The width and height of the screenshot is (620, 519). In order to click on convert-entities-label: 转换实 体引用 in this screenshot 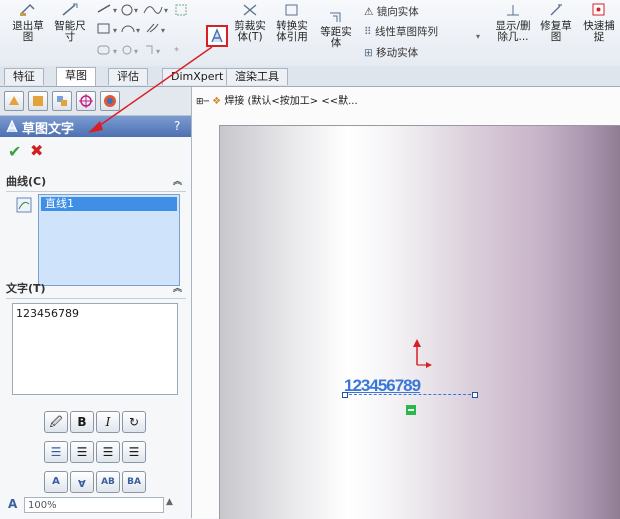, I will do `click(292, 31)`.